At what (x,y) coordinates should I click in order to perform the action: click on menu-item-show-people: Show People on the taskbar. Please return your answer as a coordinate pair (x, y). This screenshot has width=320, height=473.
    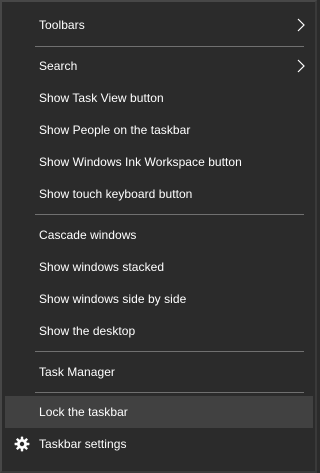
    Looking at the image, I should click on (159, 130).